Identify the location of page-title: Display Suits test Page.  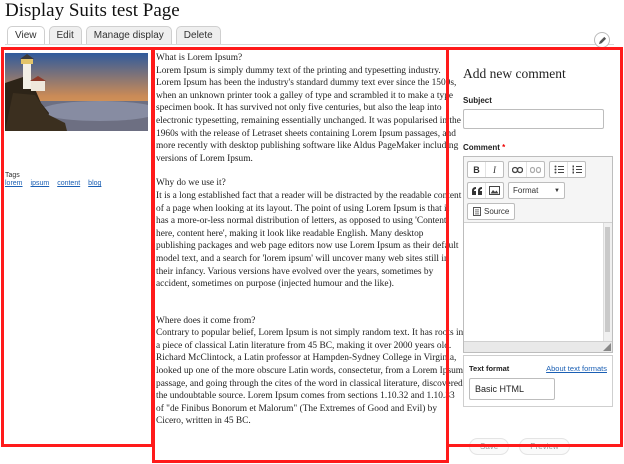
(92, 10).